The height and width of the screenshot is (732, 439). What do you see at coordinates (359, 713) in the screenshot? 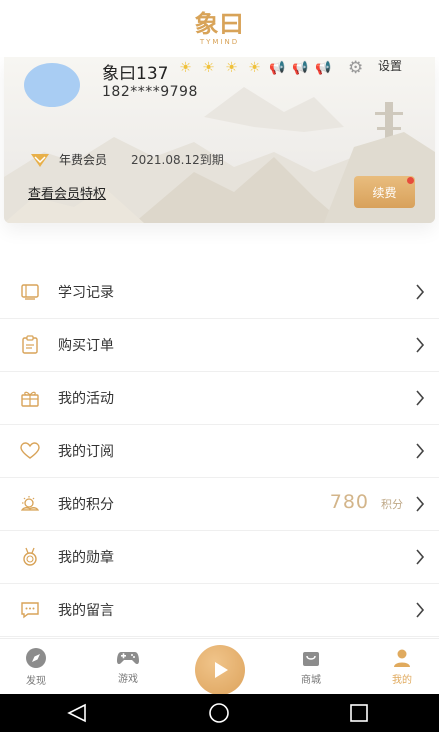
I see `recents-icon` at bounding box center [359, 713].